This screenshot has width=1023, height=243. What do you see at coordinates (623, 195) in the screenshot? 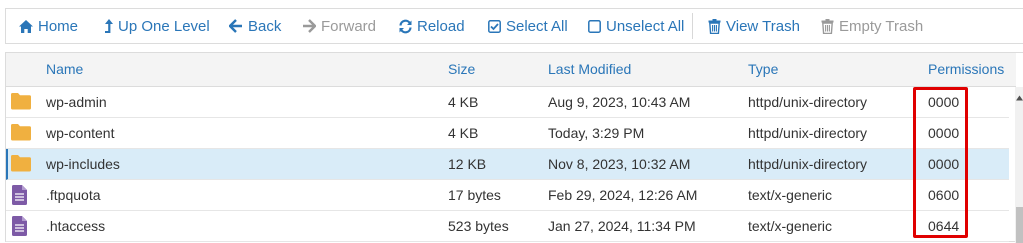
I see `file-modified: Feb 29, 2024, 12:26 AM` at bounding box center [623, 195].